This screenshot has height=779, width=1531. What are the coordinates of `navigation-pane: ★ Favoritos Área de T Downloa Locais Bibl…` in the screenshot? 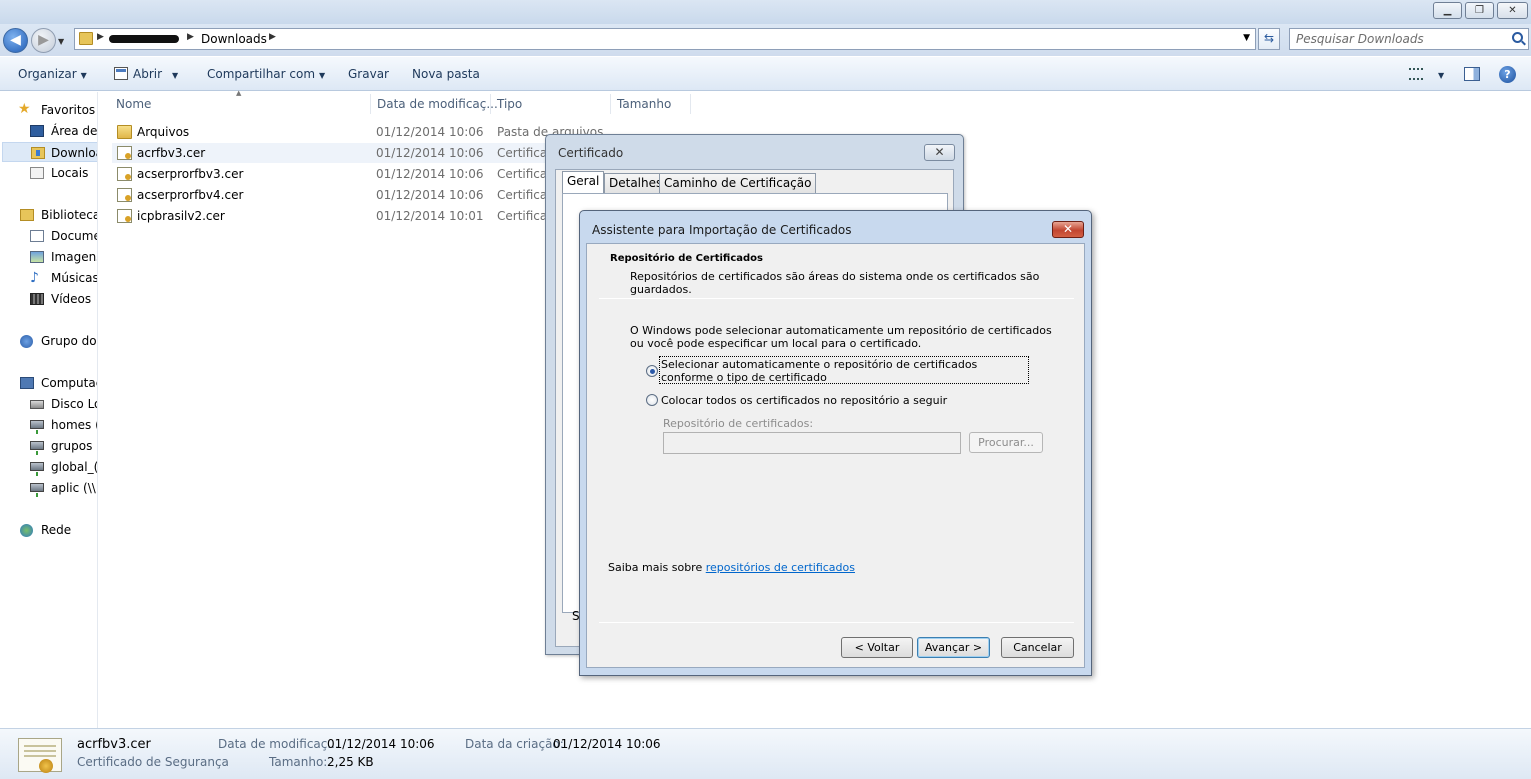 It's located at (49, 410).